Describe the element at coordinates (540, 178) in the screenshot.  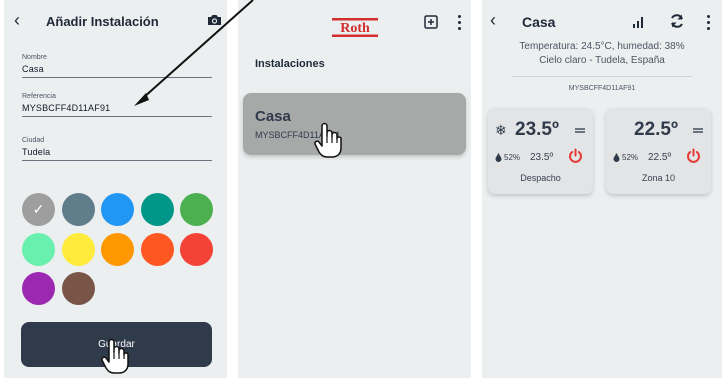
I see `zone-name: Despacho` at that location.